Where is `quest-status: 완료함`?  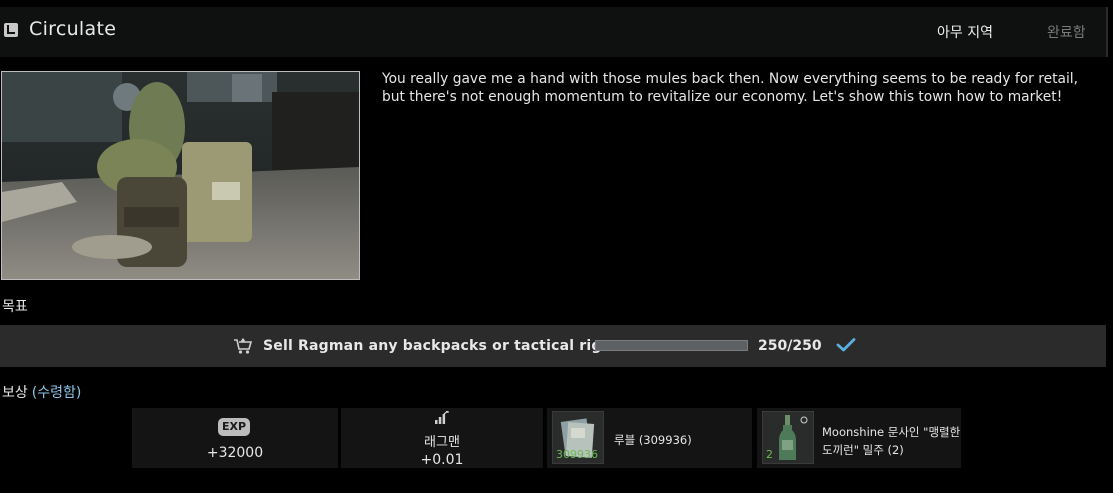
quest-status: 완료함 is located at coordinates (1066, 33).